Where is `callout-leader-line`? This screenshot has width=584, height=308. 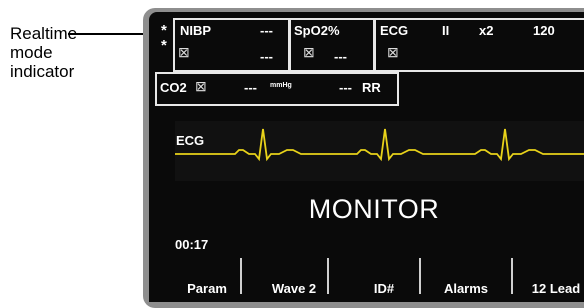 callout-leader-line is located at coordinates (106, 34).